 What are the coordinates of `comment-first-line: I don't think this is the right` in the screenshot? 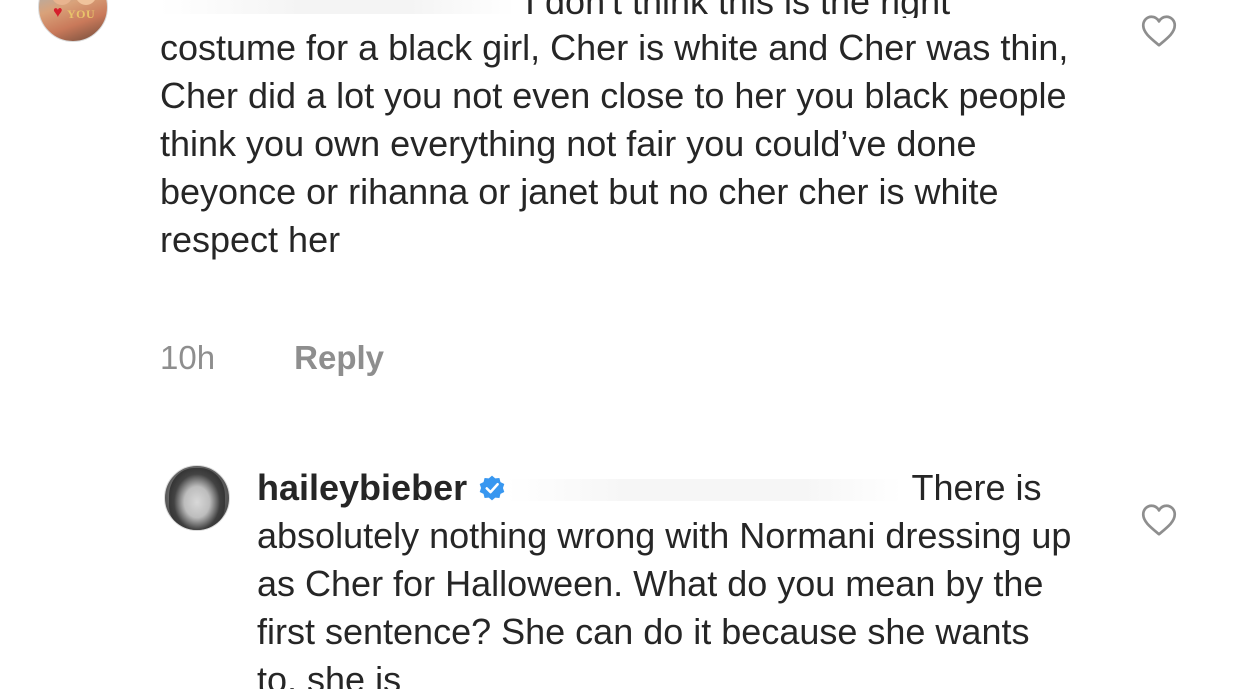 It's located at (610, 9).